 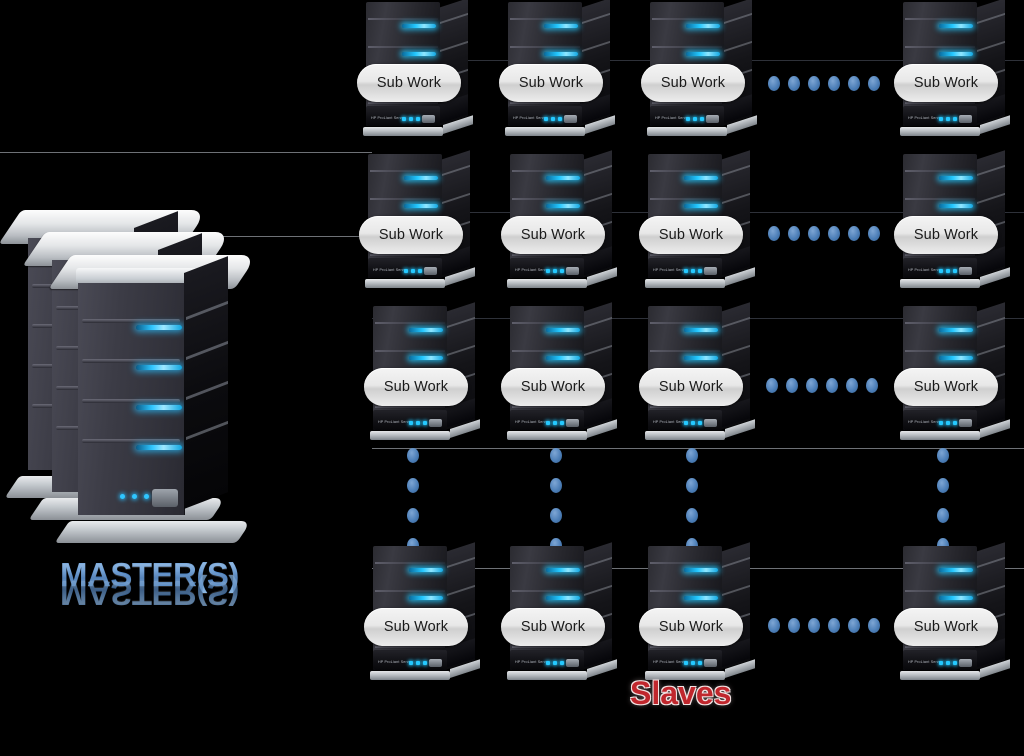 I want to click on power-led-group, so click(x=134, y=496).